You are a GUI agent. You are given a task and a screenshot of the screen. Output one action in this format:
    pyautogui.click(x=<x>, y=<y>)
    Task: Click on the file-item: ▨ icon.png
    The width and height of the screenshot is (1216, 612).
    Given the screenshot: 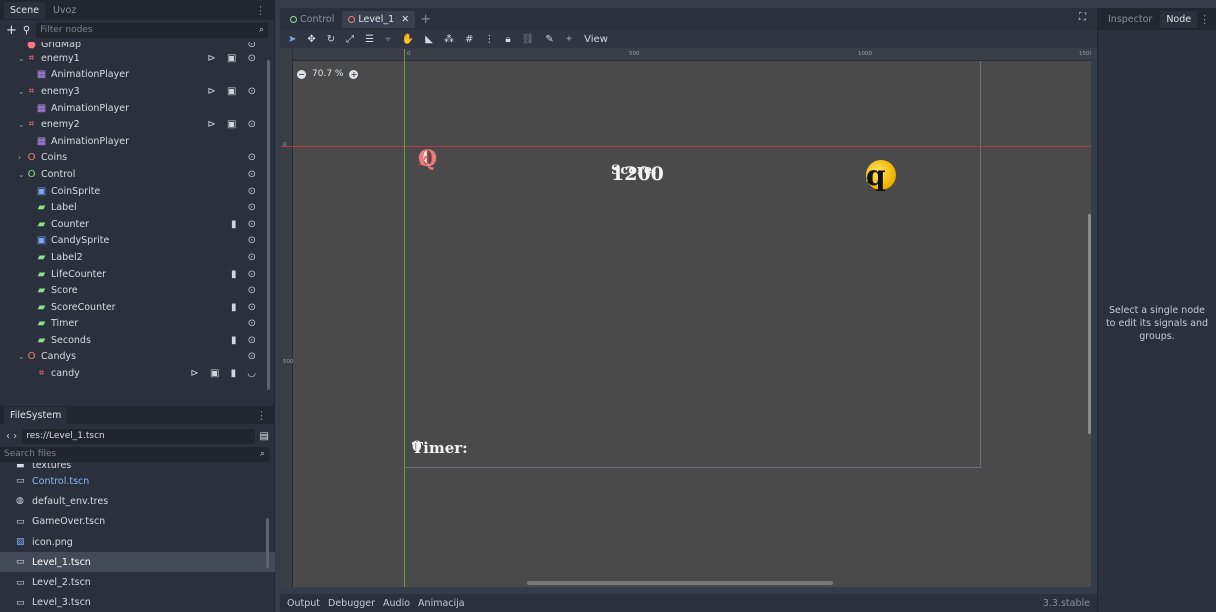 What is the action you would take?
    pyautogui.click(x=137, y=542)
    